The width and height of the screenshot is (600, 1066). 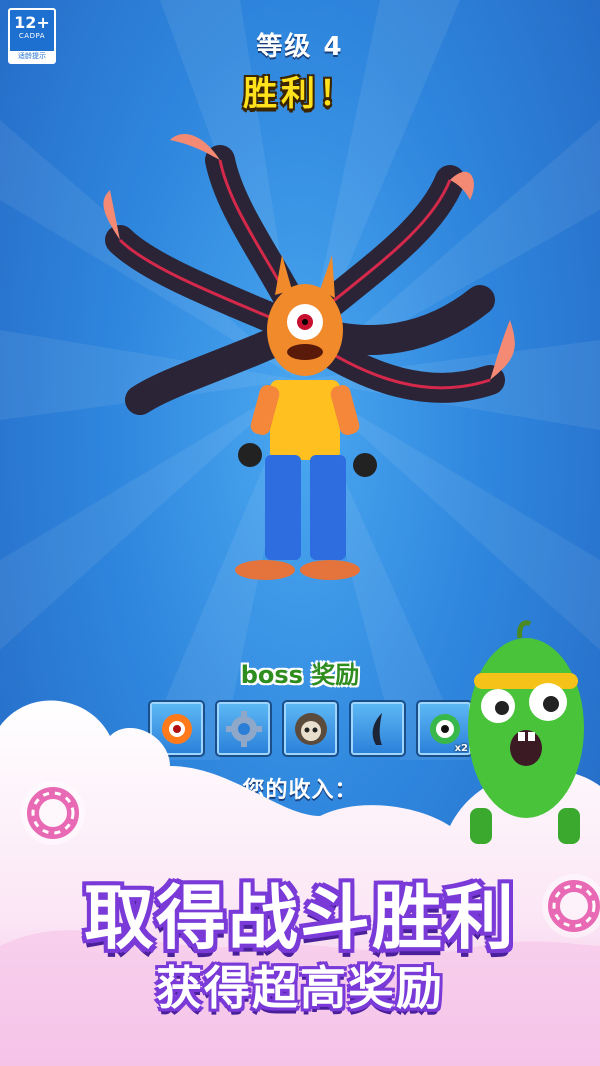 I want to click on promo-headline: 取得战斗胜利, so click(x=300, y=918).